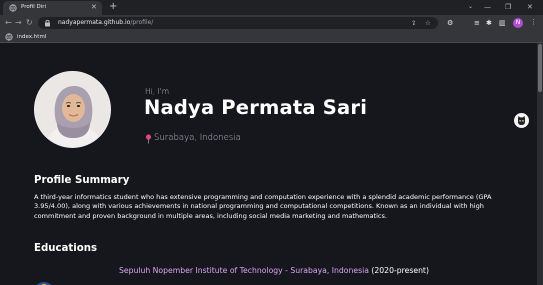 The width and height of the screenshot is (543, 285). Describe the element at coordinates (428, 23) in the screenshot. I see `bookmark-star-icon: ☆` at that location.